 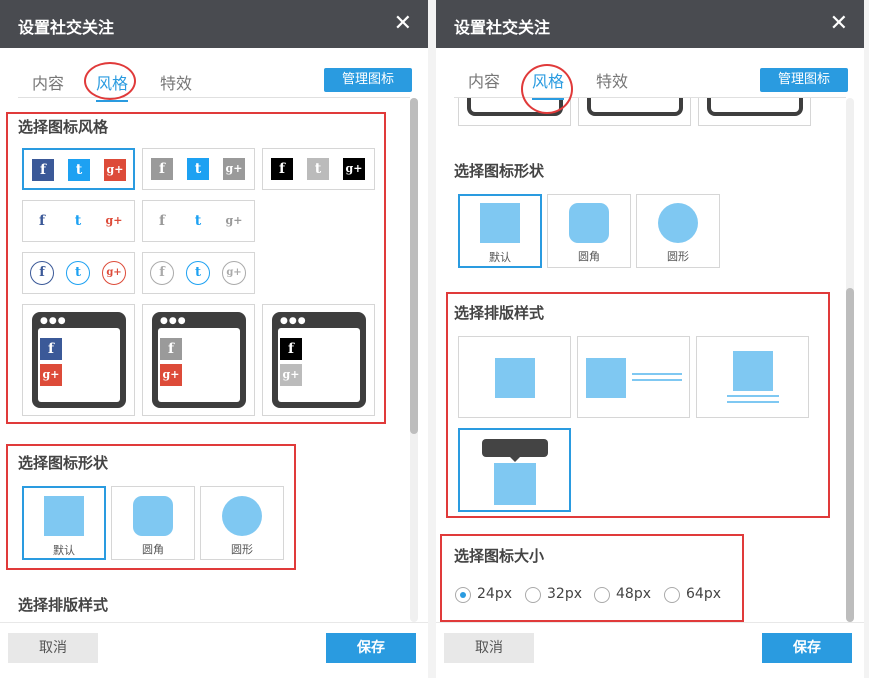 I want to click on style-option-gray-plain: f t g+, so click(x=198, y=221).